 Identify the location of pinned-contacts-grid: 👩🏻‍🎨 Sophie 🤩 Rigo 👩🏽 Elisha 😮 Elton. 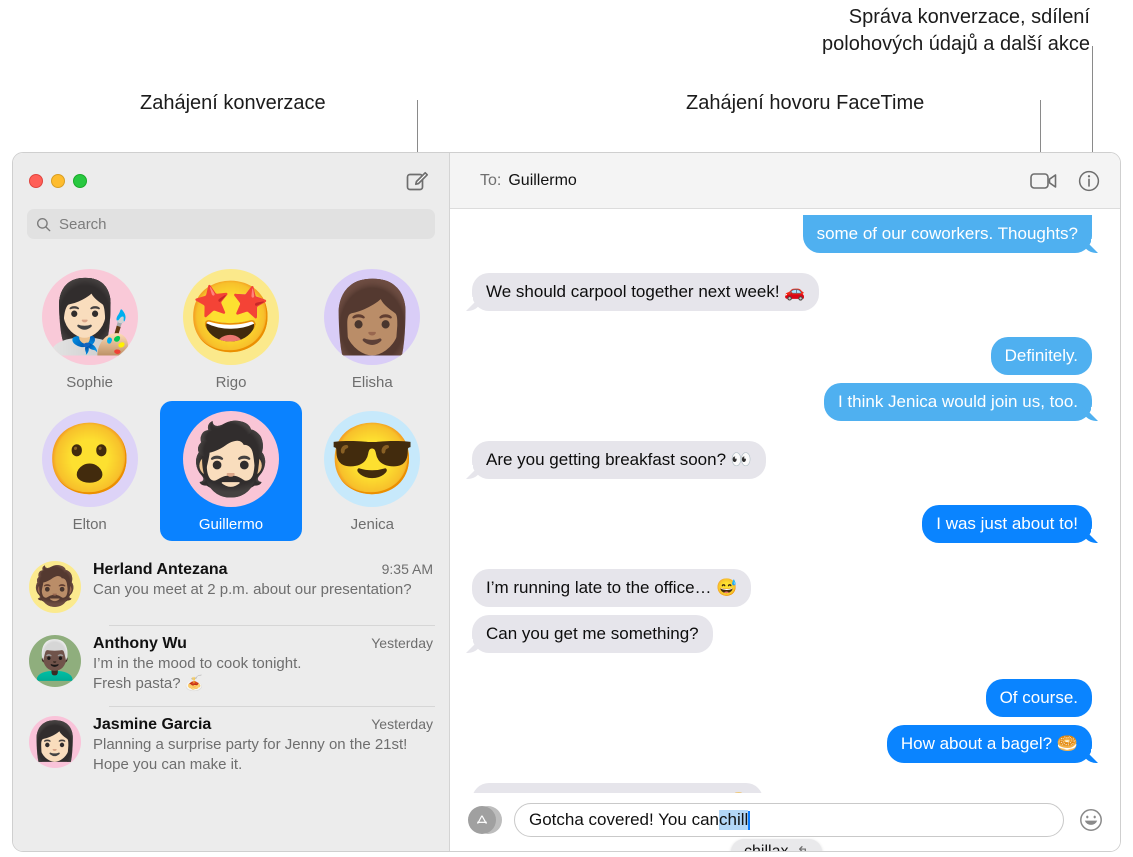
(231, 398).